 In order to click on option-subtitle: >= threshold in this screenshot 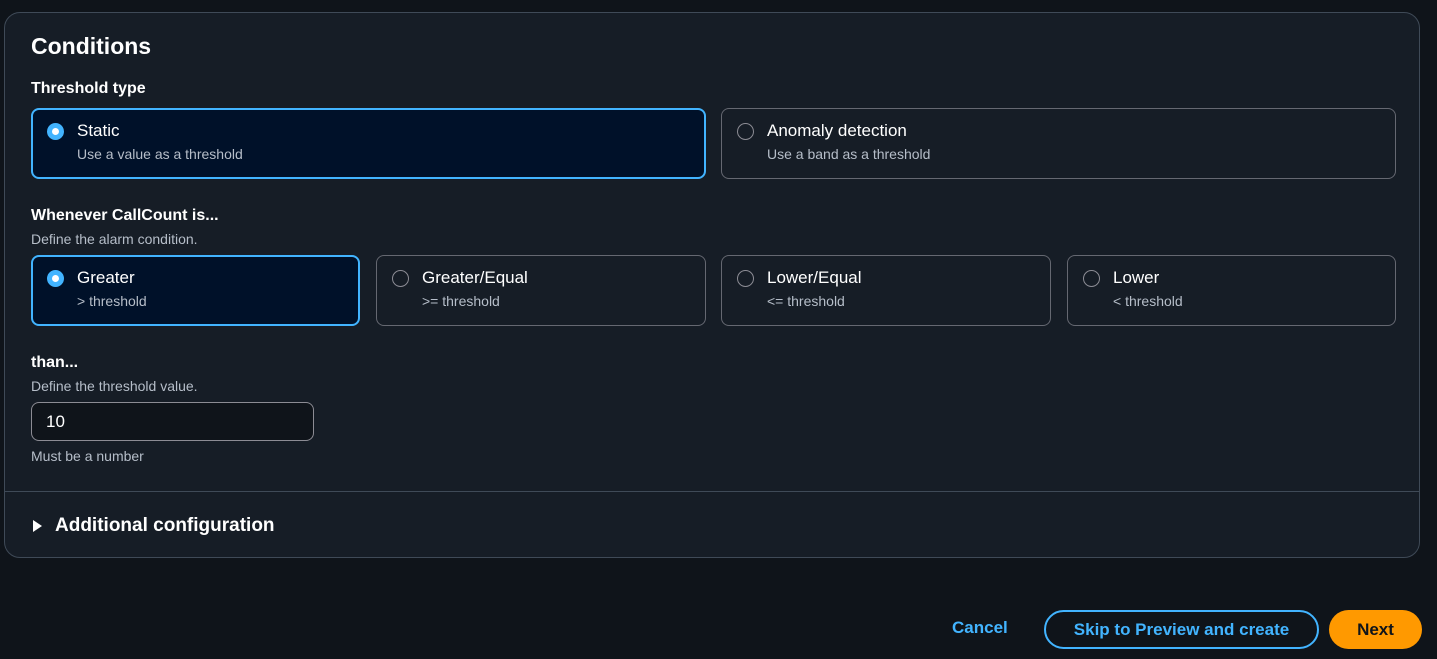, I will do `click(461, 301)`.